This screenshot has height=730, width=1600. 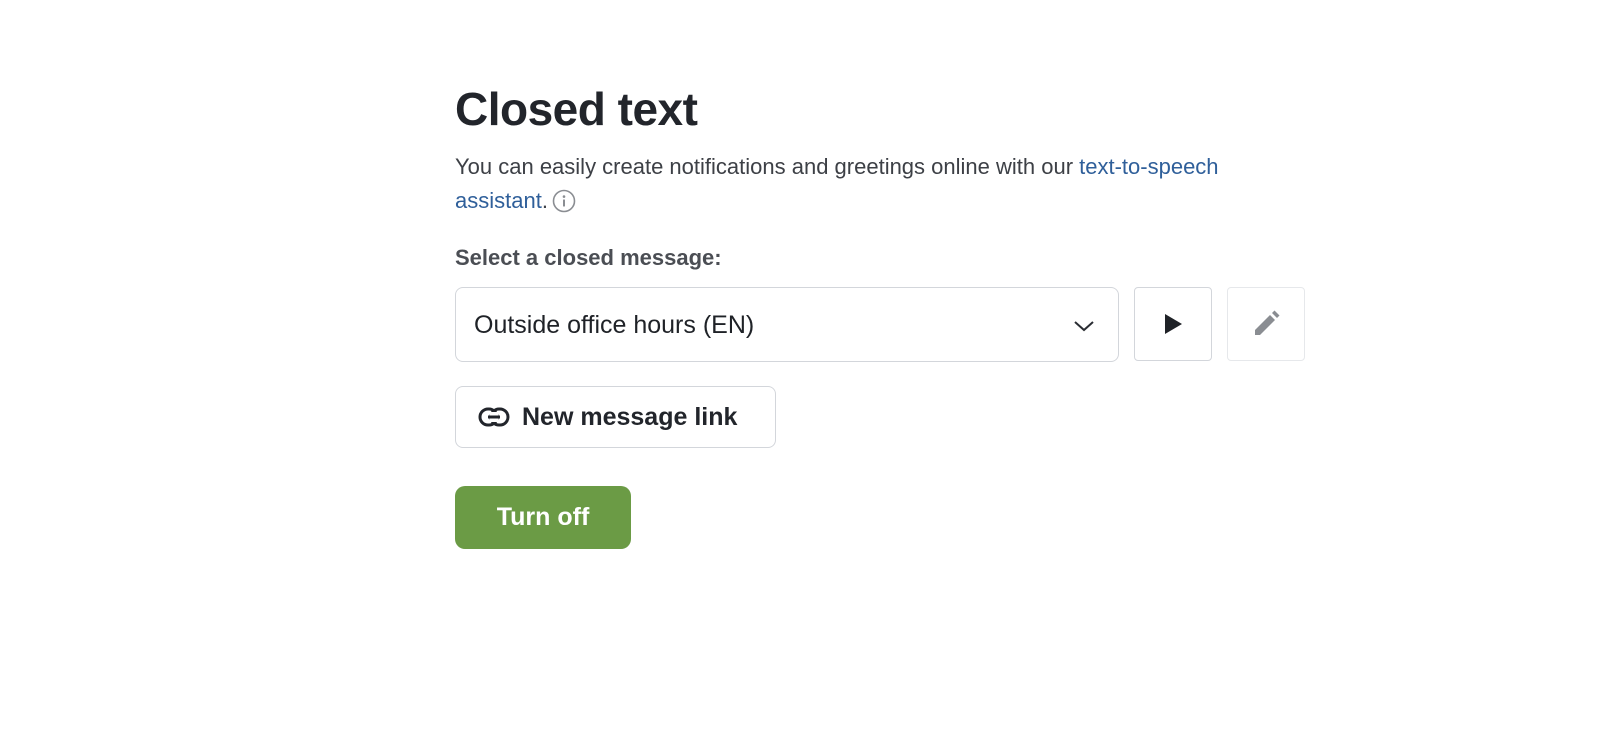 I want to click on pencil-icon, so click(x=1267, y=322).